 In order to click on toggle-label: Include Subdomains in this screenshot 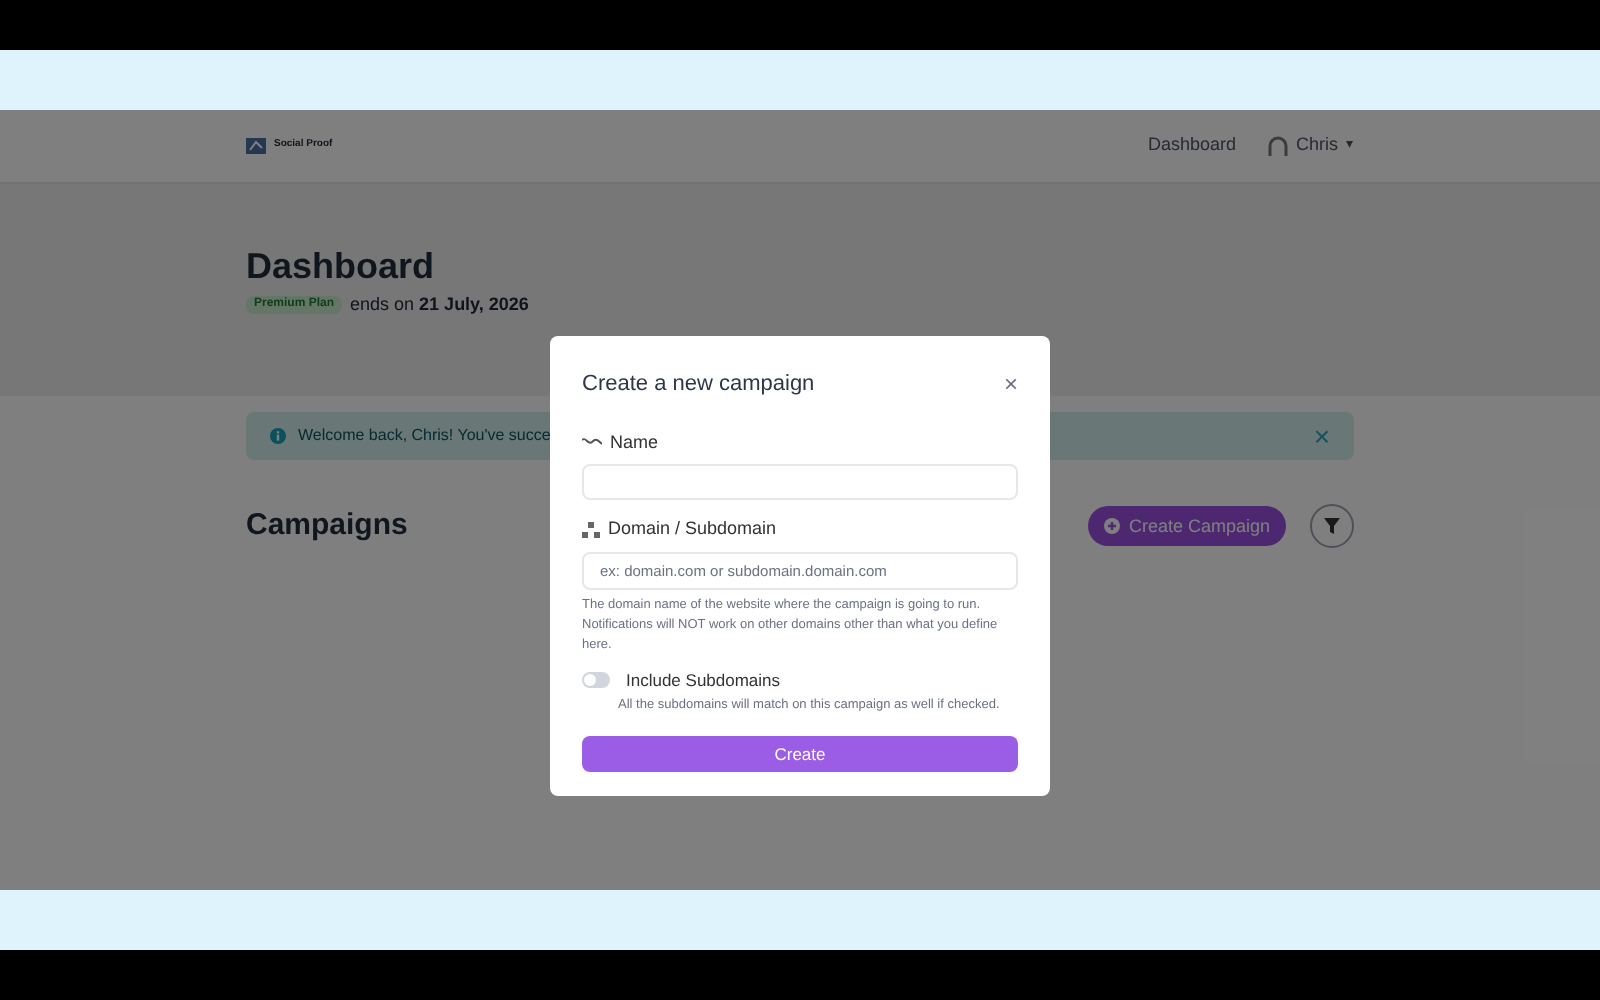, I will do `click(703, 680)`.